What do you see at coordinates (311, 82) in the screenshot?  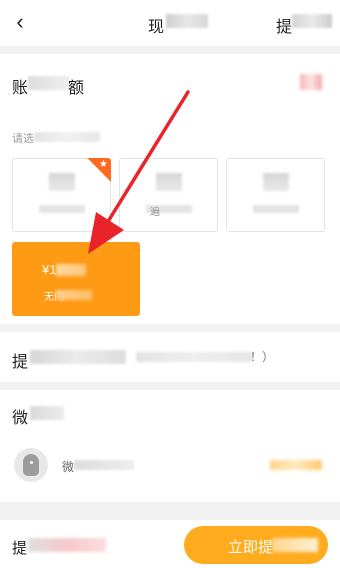 I see `balance-value-redacted` at bounding box center [311, 82].